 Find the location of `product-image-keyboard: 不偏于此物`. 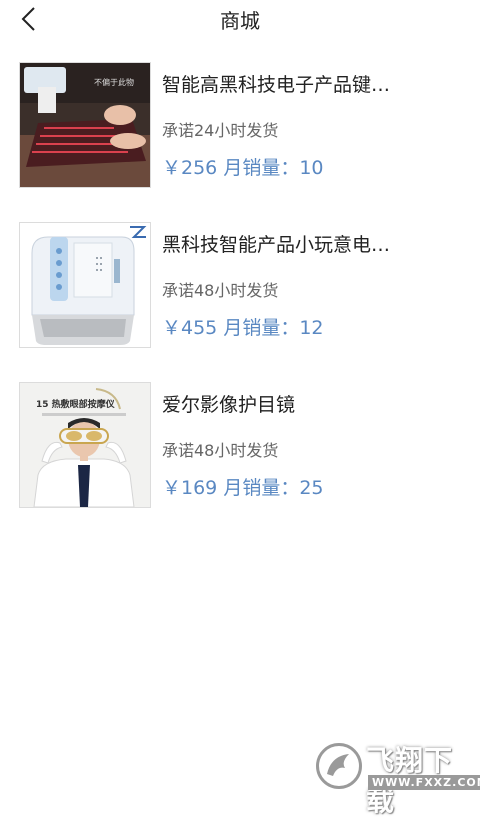

product-image-keyboard: 不偏于此物 is located at coordinates (85, 125).